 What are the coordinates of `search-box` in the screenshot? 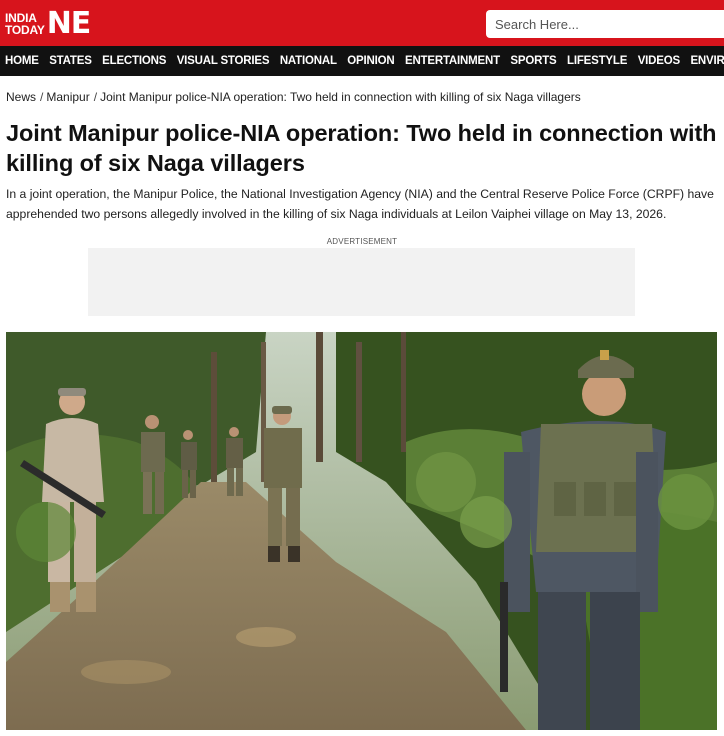 It's located at (605, 24).